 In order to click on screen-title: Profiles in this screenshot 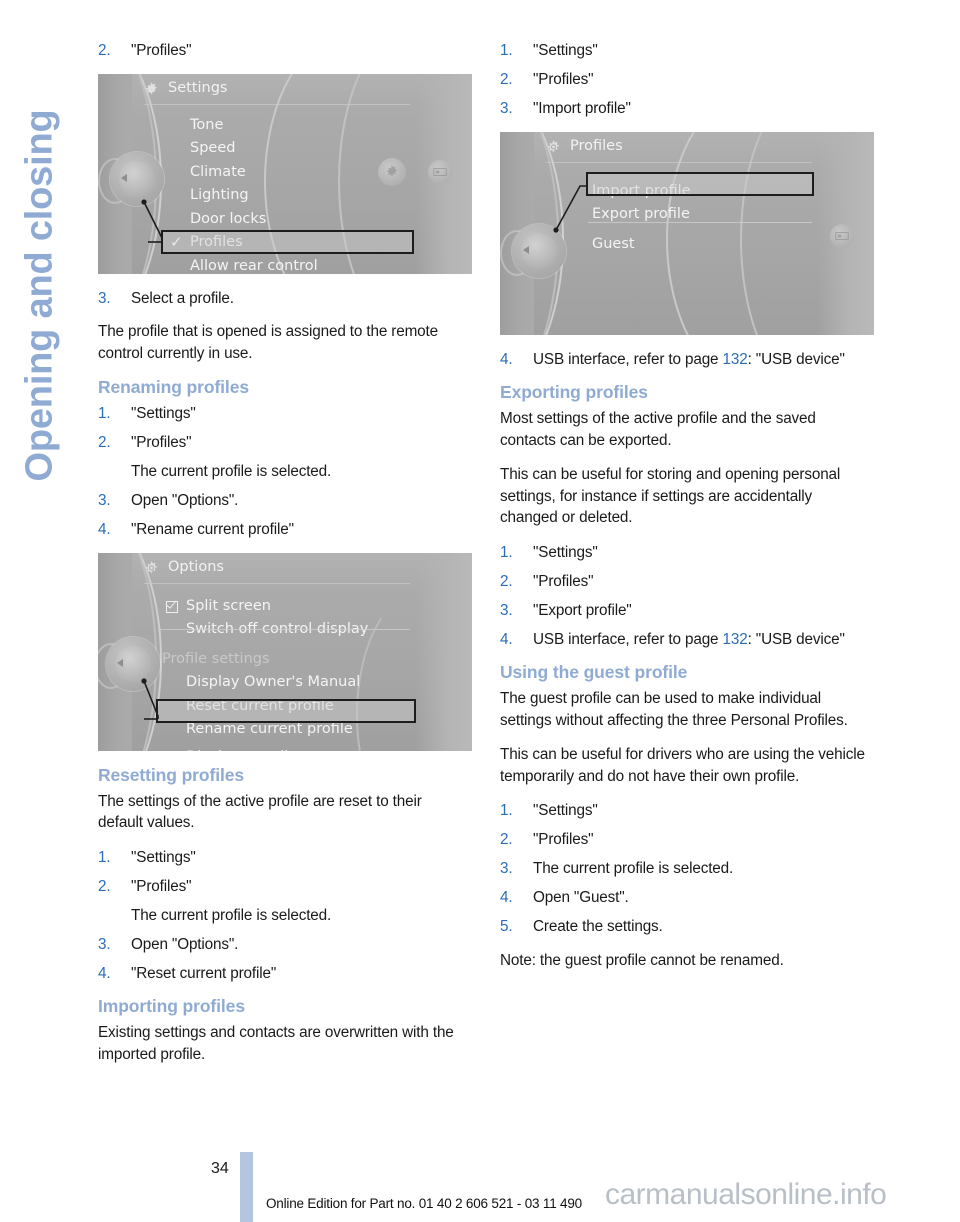, I will do `click(596, 145)`.